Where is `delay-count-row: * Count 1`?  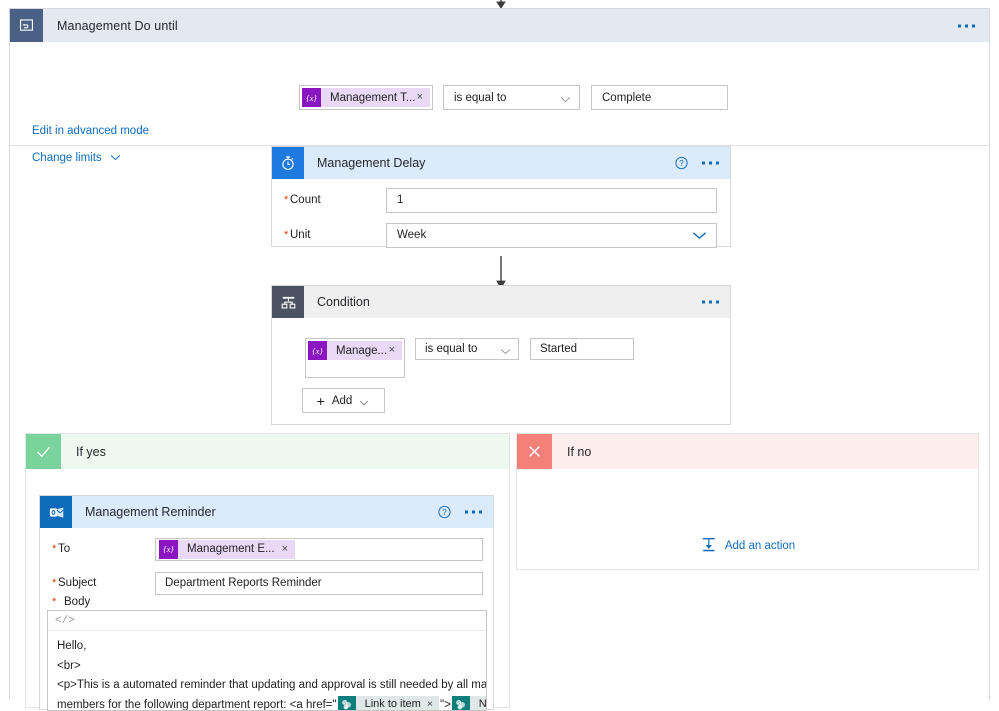
delay-count-row: * Count 1 is located at coordinates (501, 200).